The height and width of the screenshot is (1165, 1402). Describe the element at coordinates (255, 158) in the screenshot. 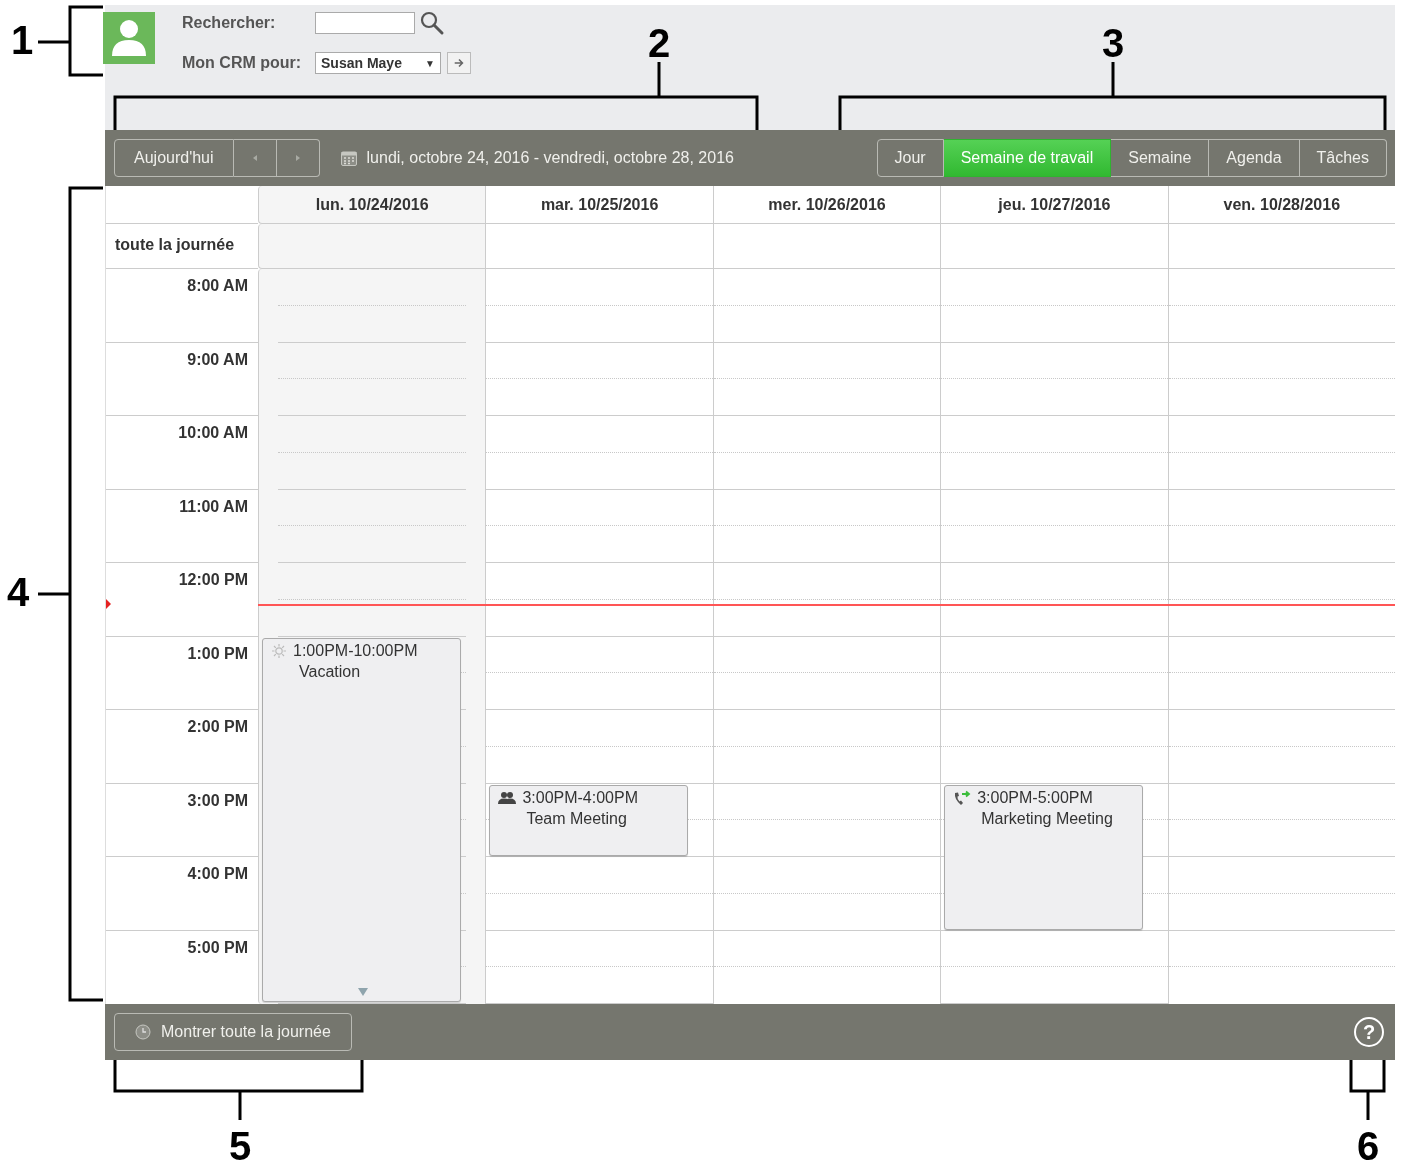

I see `previous-button` at that location.